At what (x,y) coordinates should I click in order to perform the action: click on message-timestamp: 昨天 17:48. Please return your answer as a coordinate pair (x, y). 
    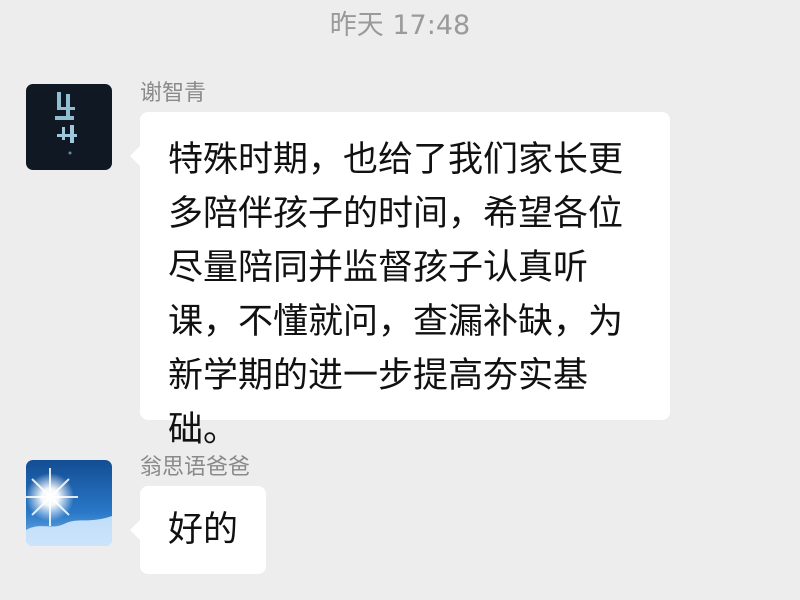
    Looking at the image, I should click on (400, 25).